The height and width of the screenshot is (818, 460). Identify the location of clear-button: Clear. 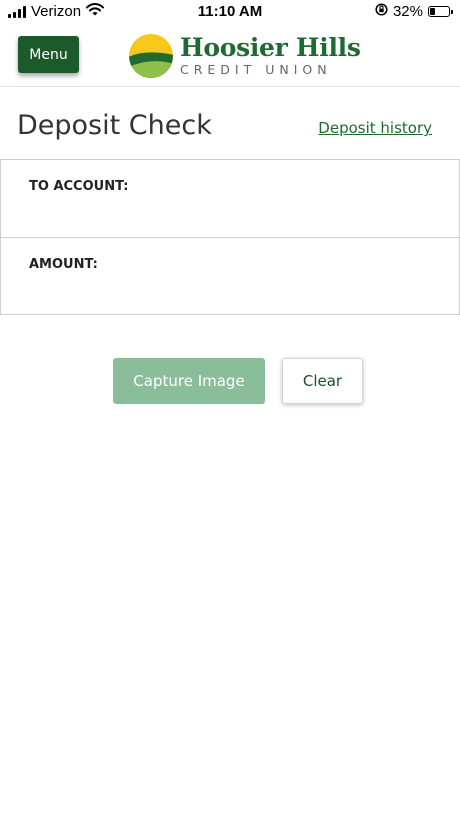
(322, 381).